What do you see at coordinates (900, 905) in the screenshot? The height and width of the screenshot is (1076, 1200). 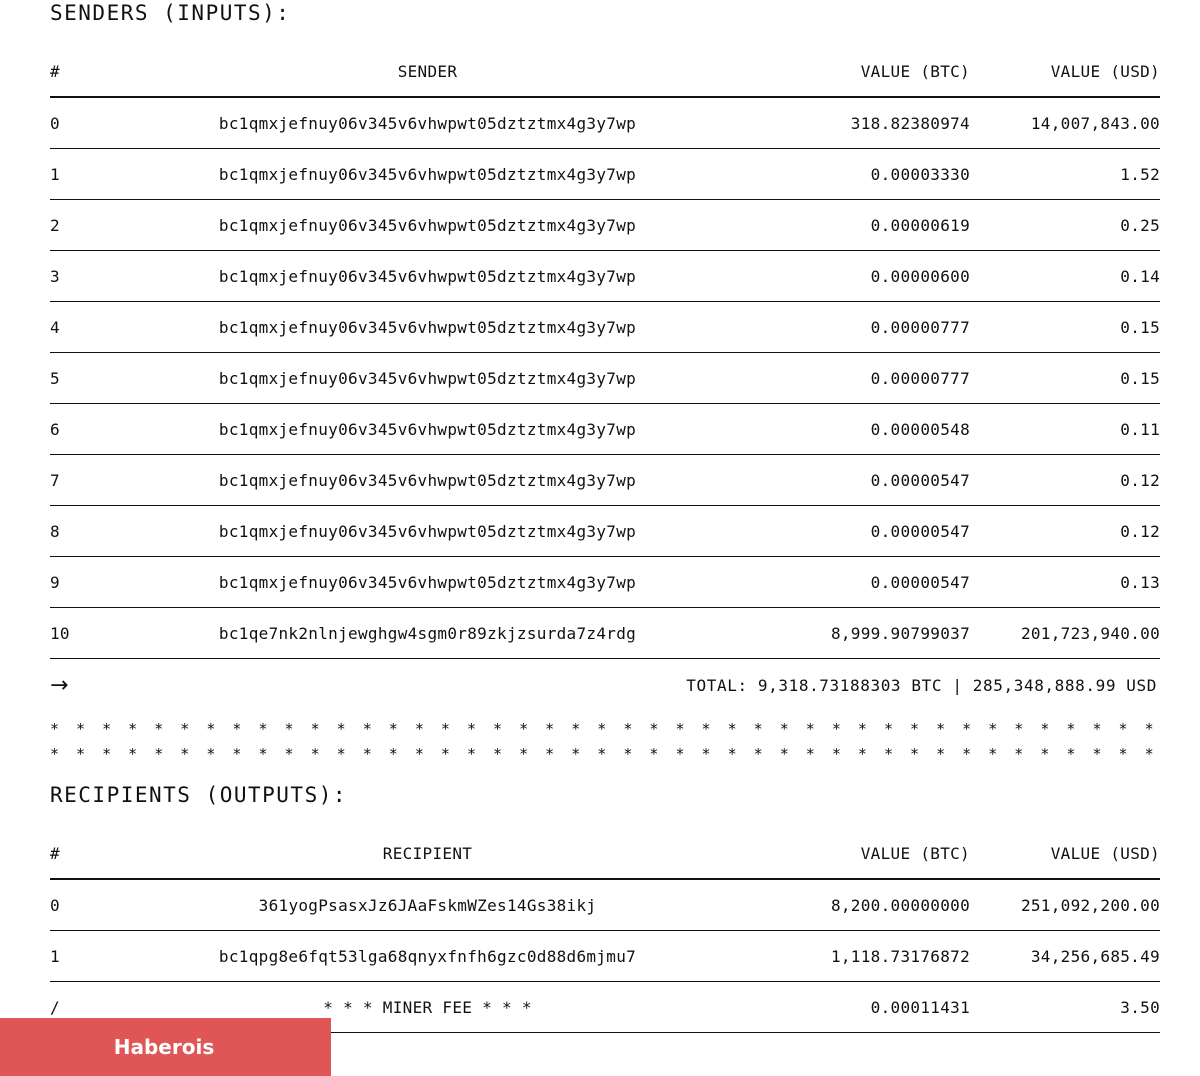 I see `row-value-btc: 8,200.00000000` at bounding box center [900, 905].